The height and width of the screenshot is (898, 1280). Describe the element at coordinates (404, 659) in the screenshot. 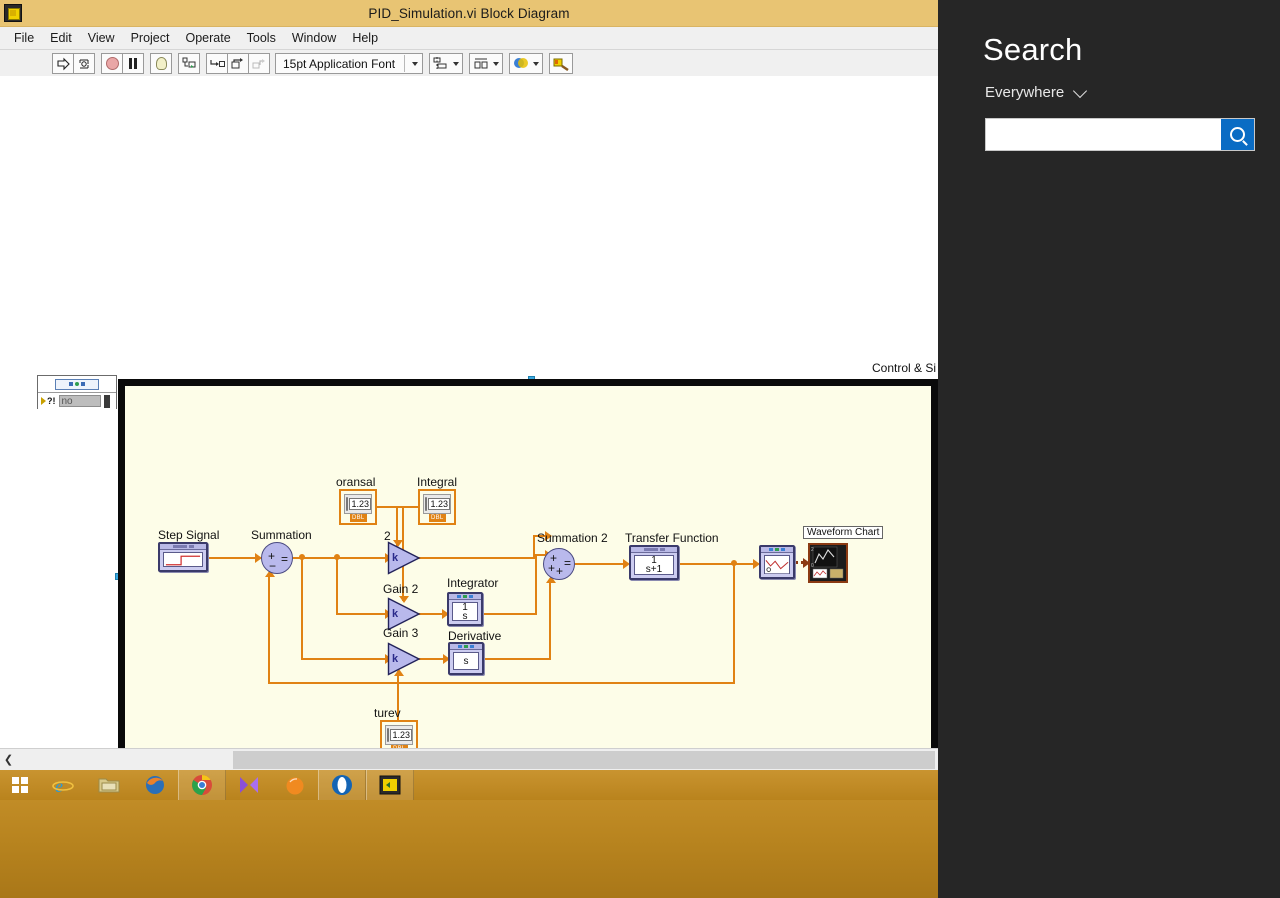

I see `gain-4-node: k` at that location.